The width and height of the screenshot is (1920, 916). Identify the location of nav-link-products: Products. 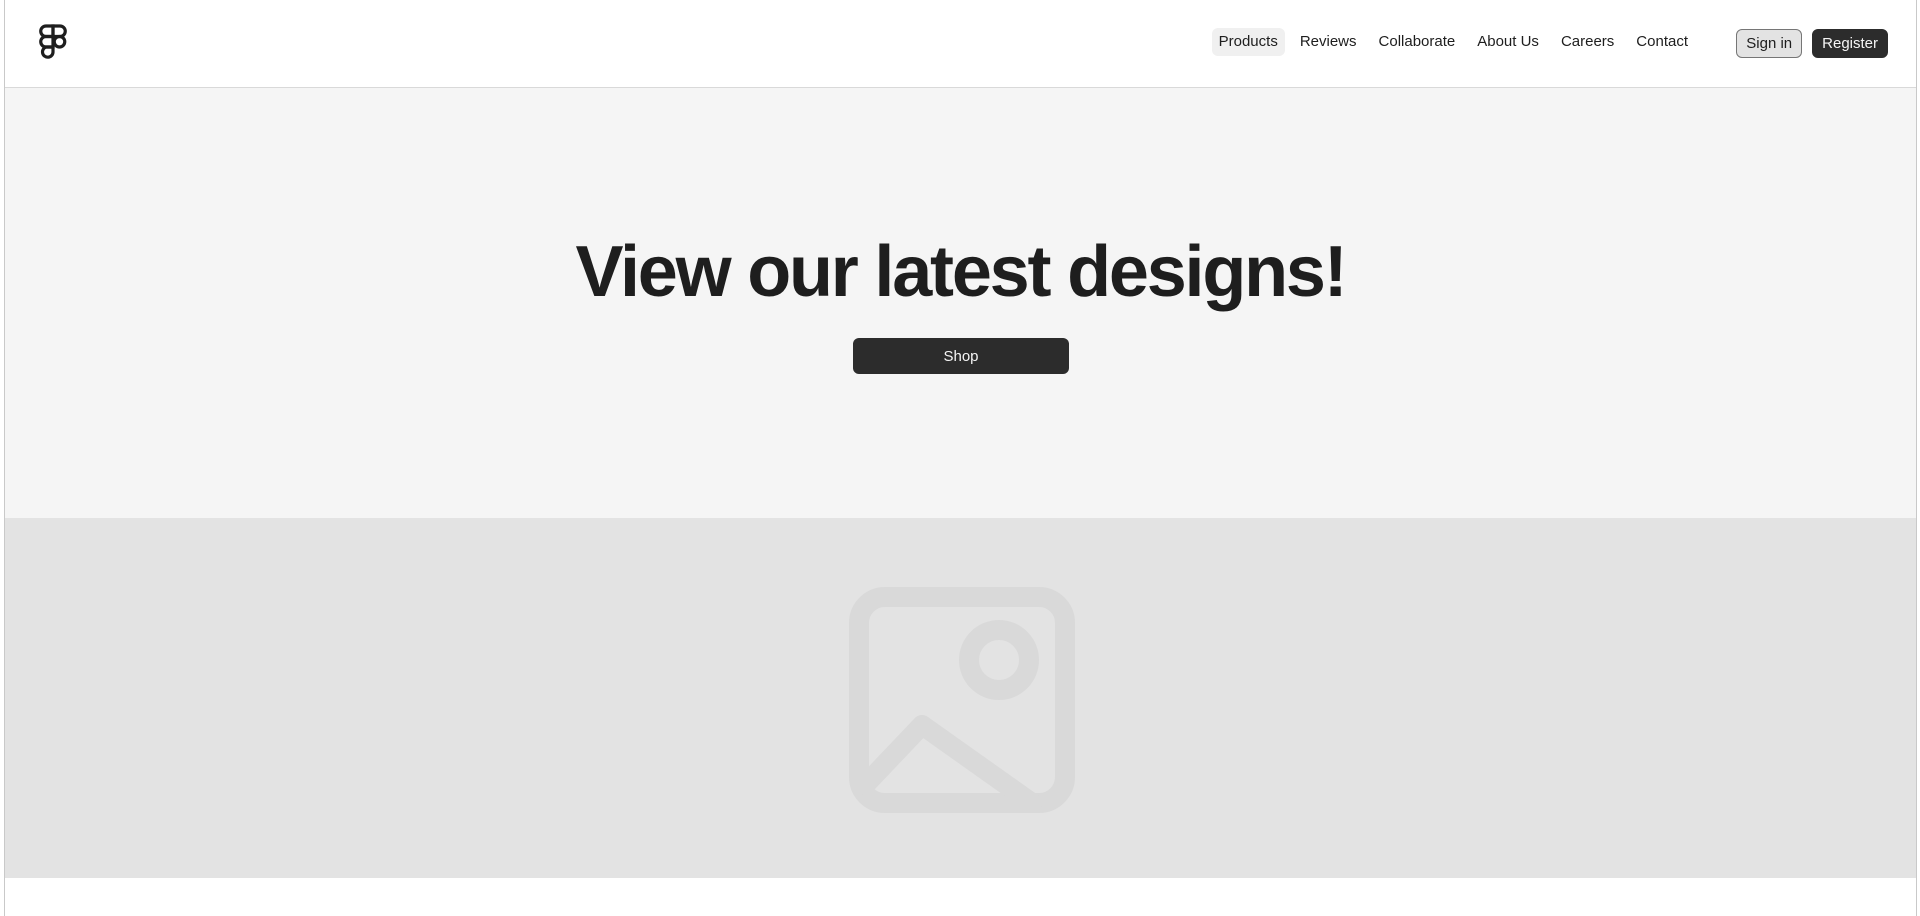
(1248, 42).